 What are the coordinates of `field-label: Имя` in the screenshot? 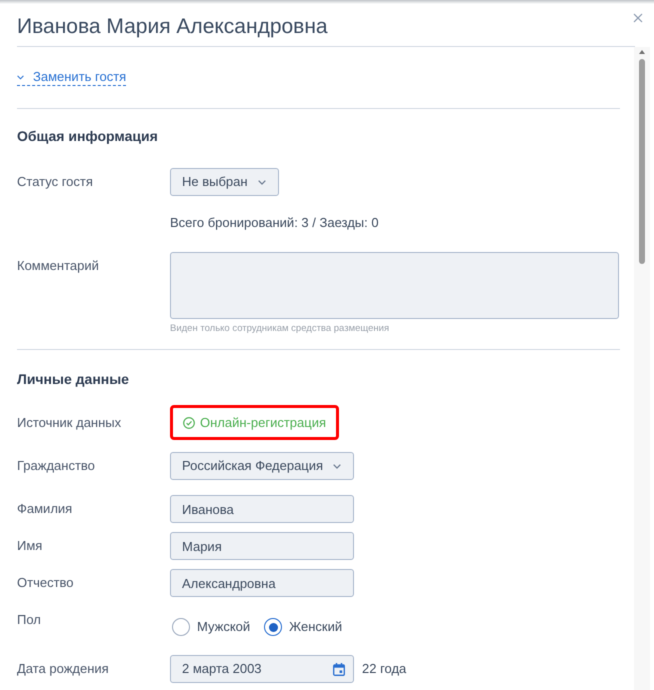 It's located at (30, 546).